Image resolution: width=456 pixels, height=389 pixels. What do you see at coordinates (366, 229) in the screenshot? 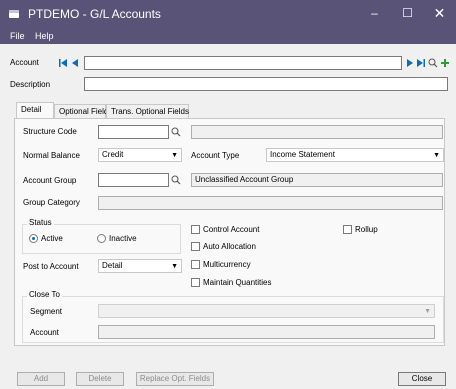
I see `rollup-label: Rollup` at bounding box center [366, 229].